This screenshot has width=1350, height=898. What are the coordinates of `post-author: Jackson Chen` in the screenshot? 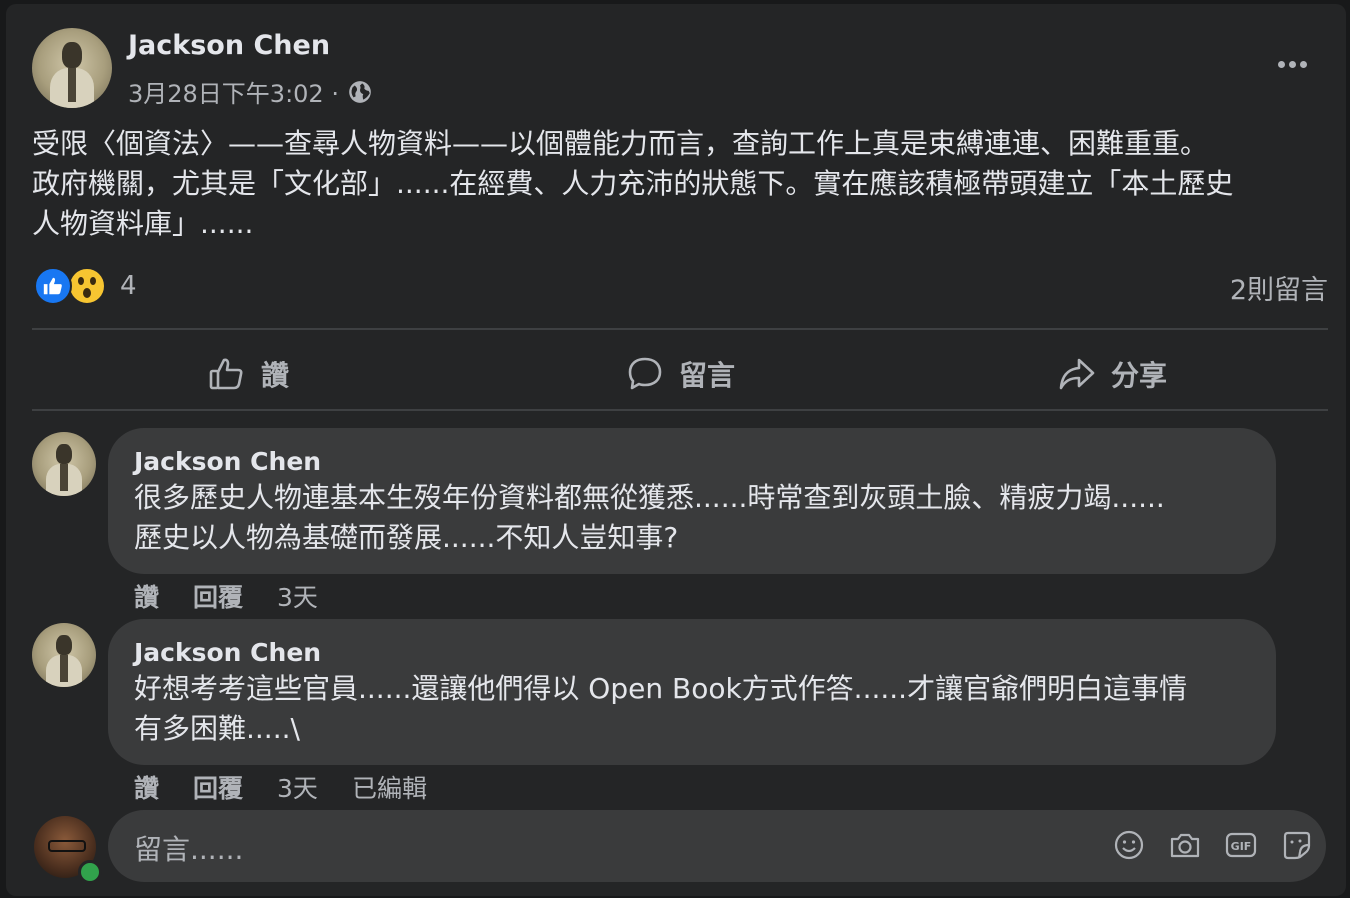 It's located at (229, 45).